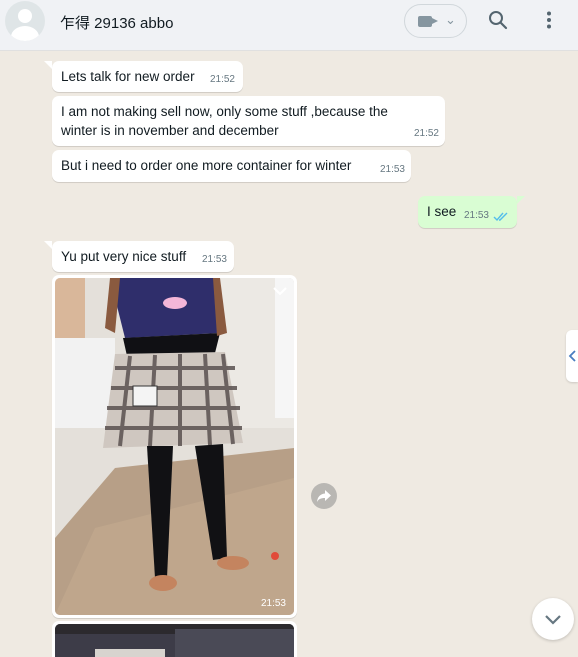 The height and width of the screenshot is (657, 578). I want to click on message-bubble-incoming: Yu put very nice stuff 21:53, so click(143, 256).